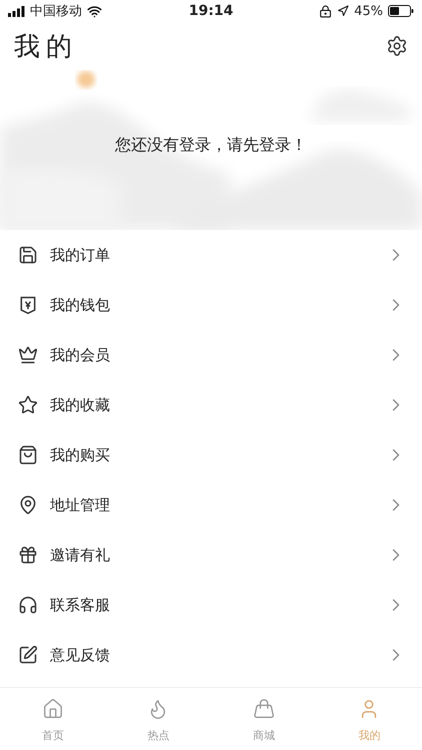  What do you see at coordinates (397, 46) in the screenshot?
I see `settings-icon` at bounding box center [397, 46].